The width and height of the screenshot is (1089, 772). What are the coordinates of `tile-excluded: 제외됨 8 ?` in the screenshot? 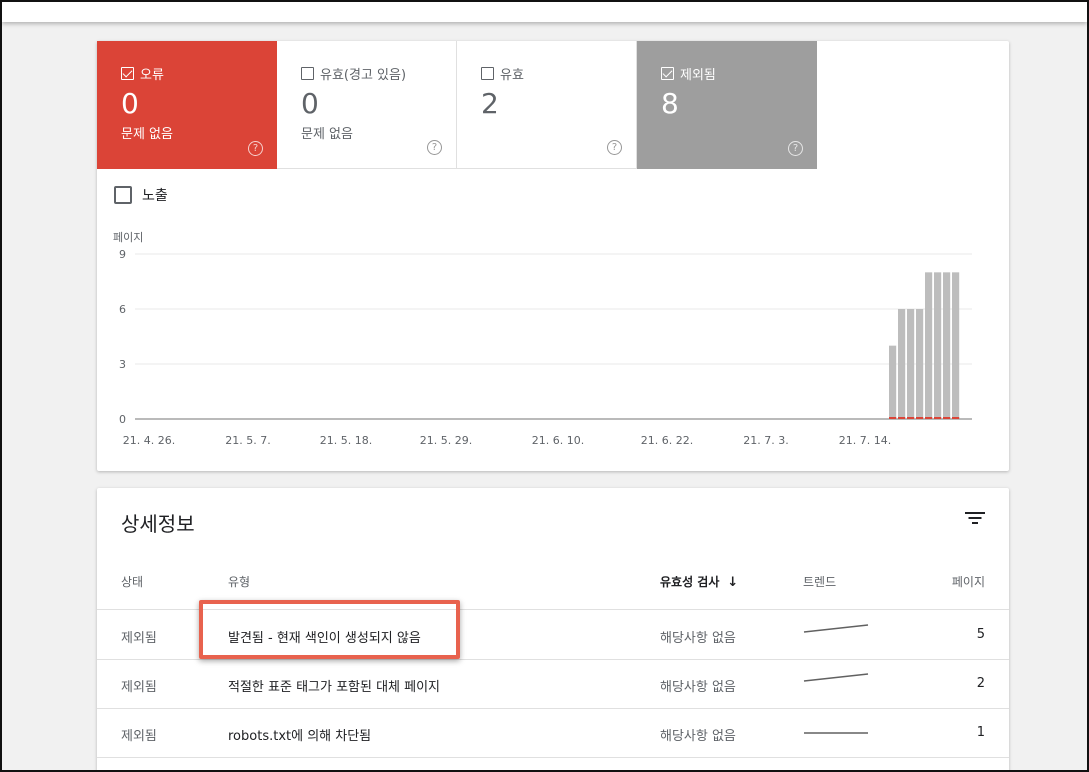 It's located at (727, 105).